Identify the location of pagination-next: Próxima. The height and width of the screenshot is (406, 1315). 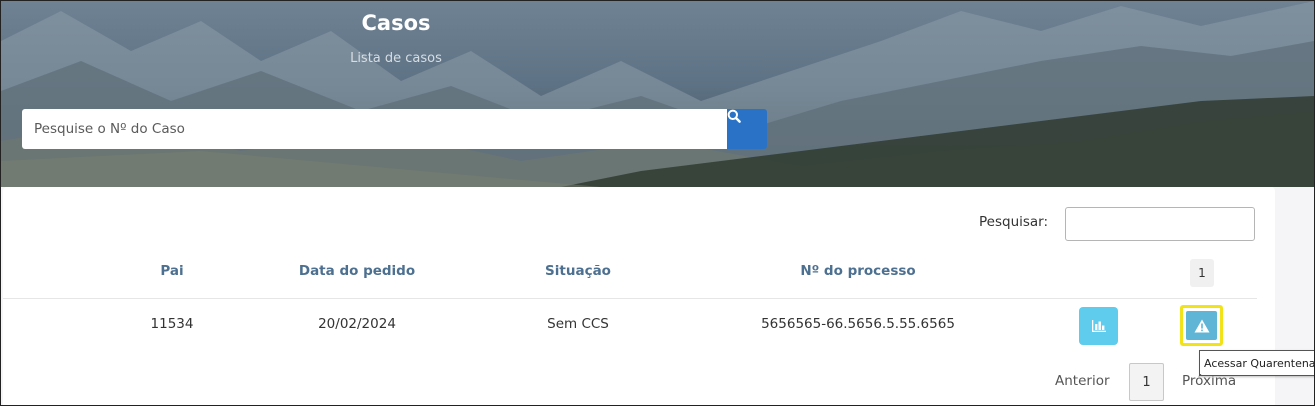
(1209, 381).